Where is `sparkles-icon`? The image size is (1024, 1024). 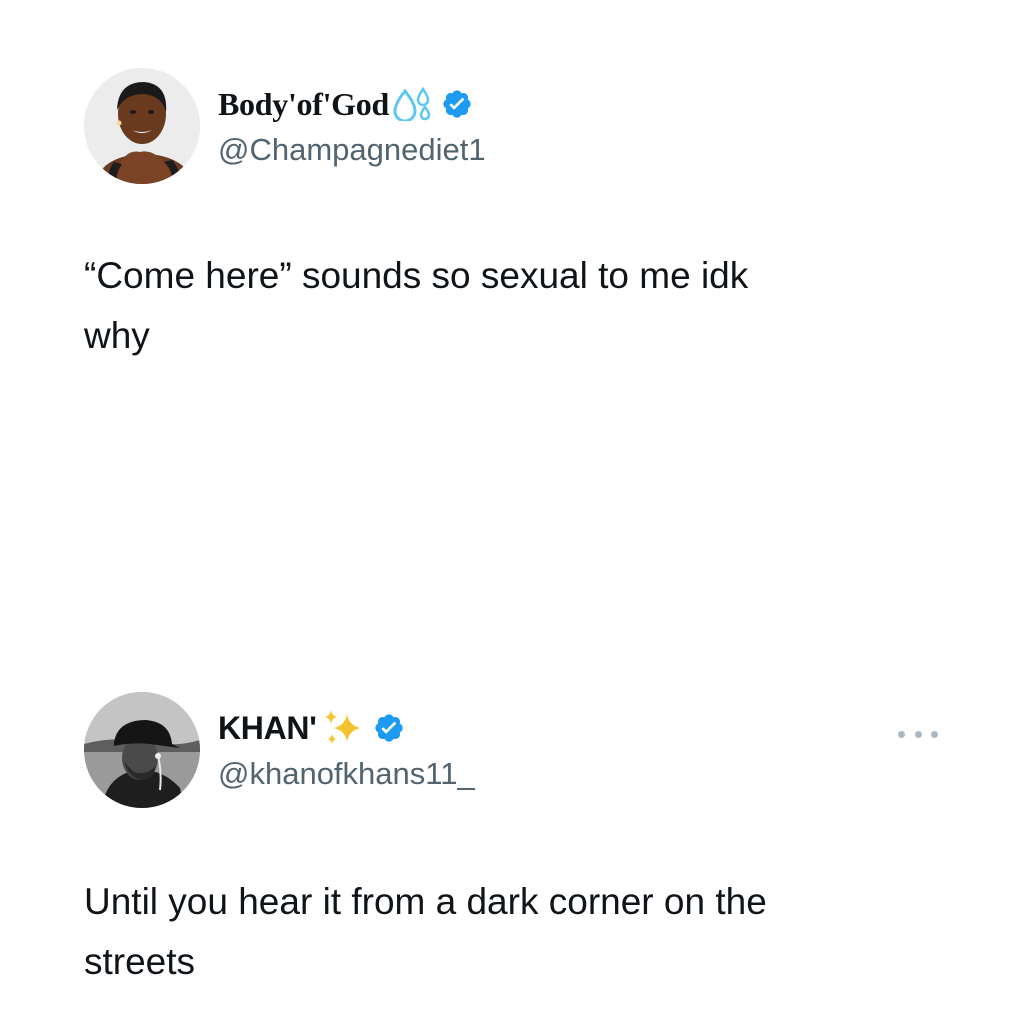 sparkles-icon is located at coordinates (343, 728).